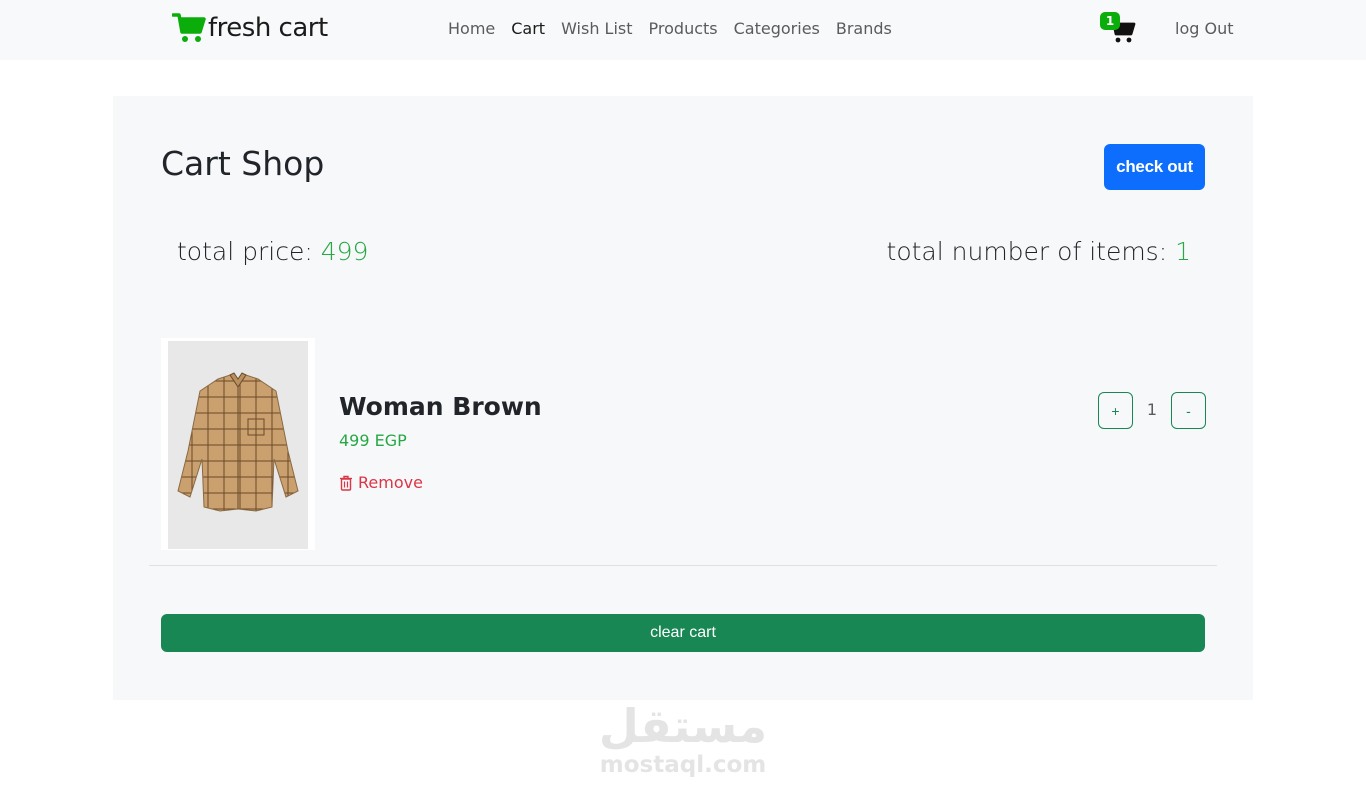  Describe the element at coordinates (373, 440) in the screenshot. I see `product-price: 499 EGP` at that location.